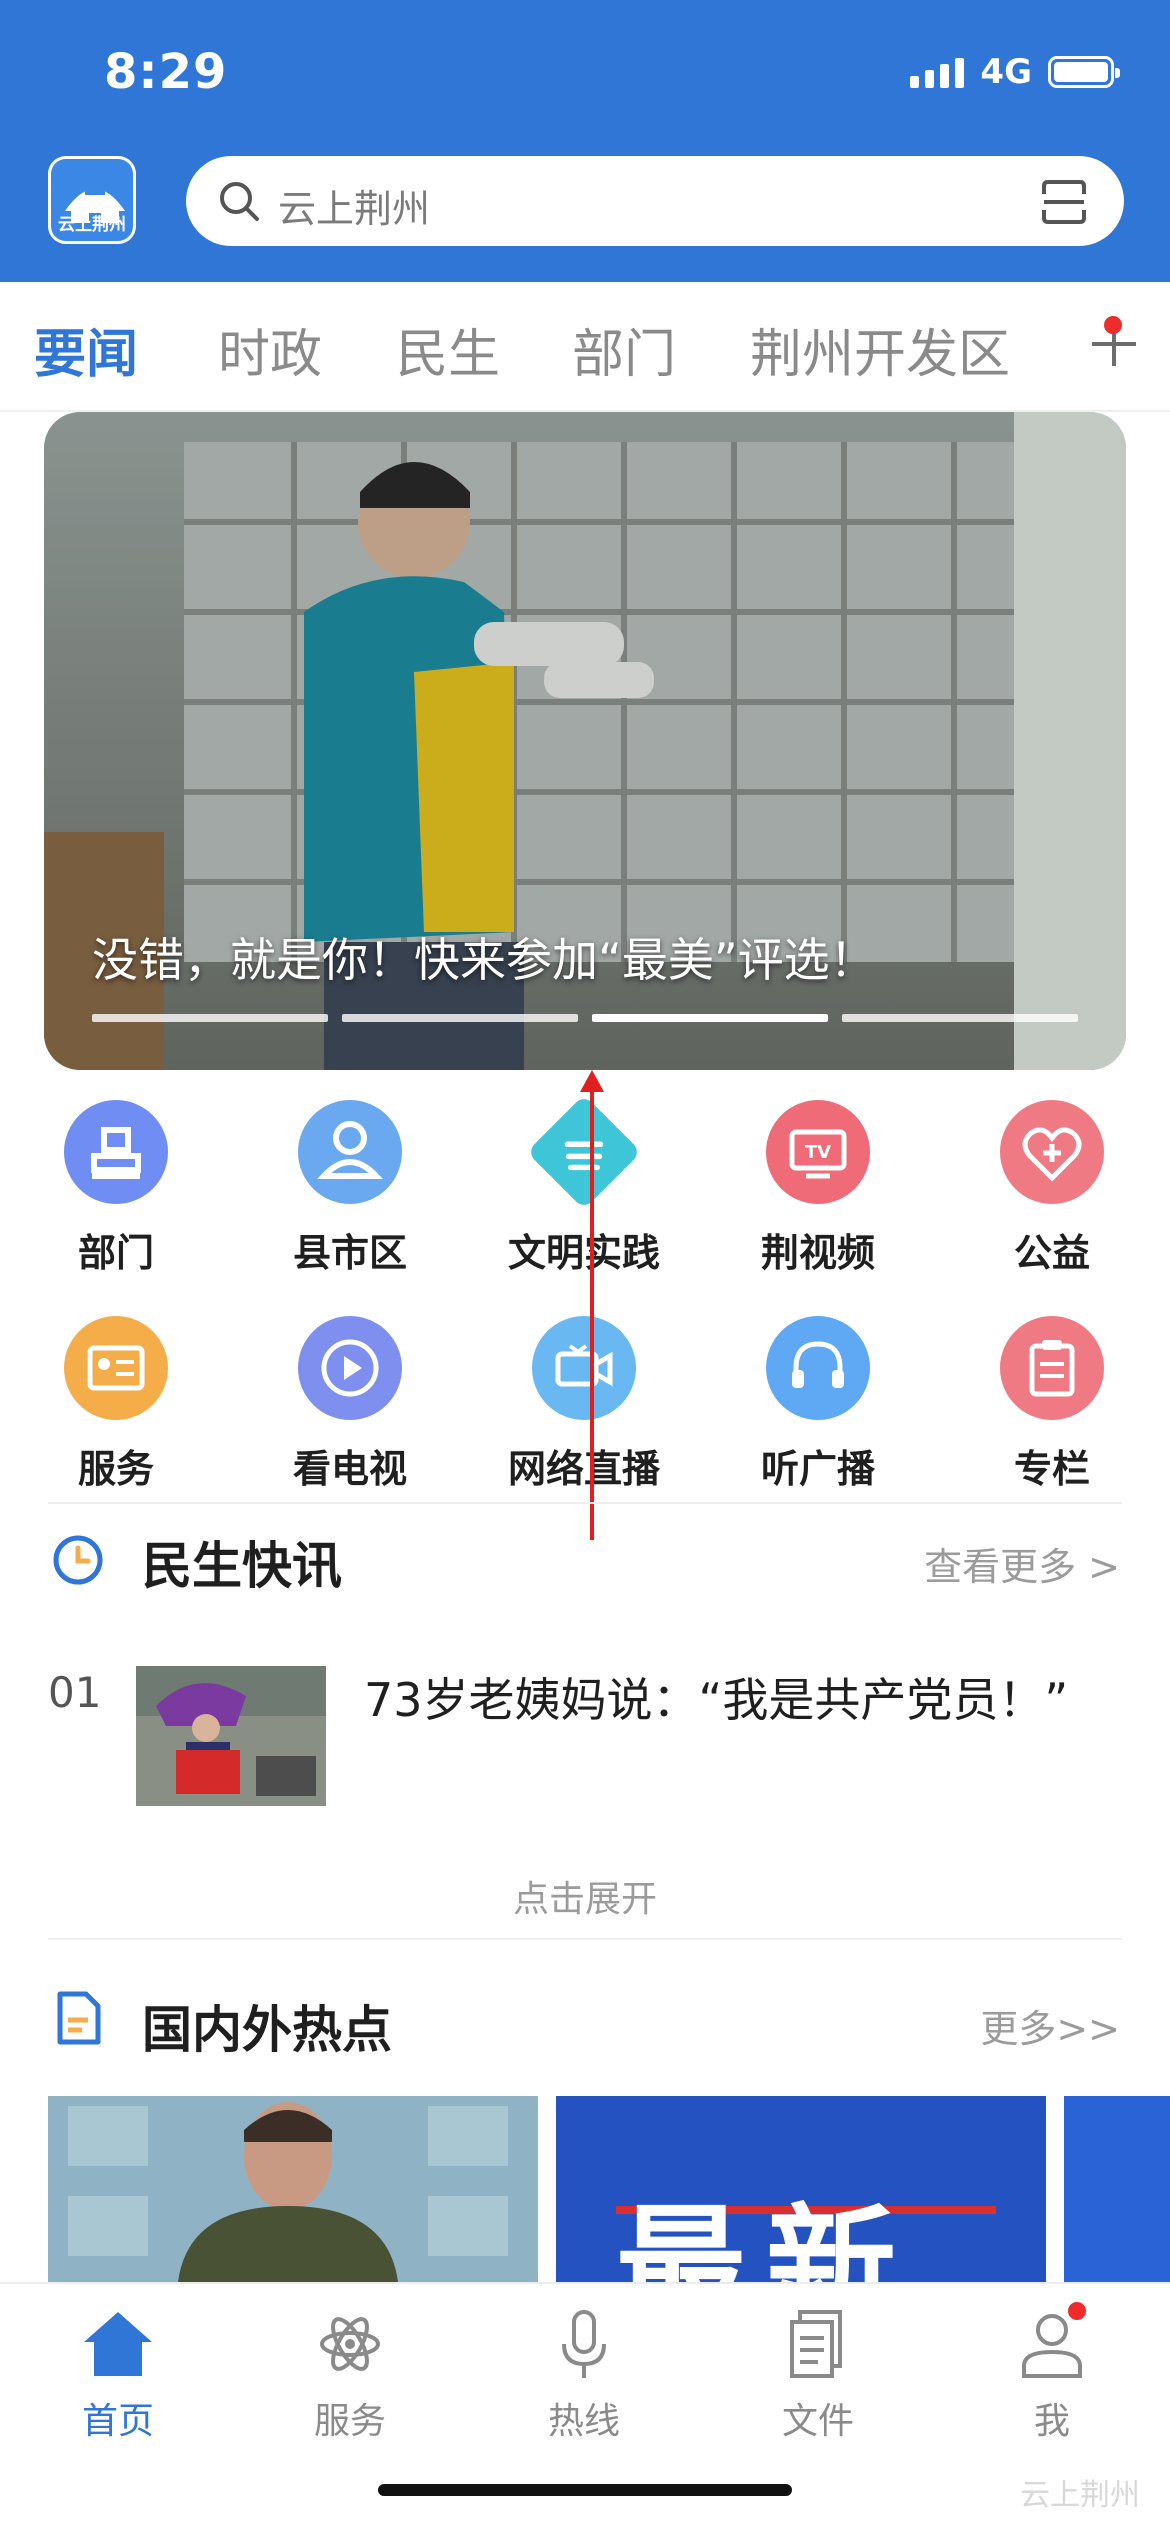 This screenshot has height=2532, width=1170. Describe the element at coordinates (350, 1152) in the screenshot. I see `person-icon` at that location.